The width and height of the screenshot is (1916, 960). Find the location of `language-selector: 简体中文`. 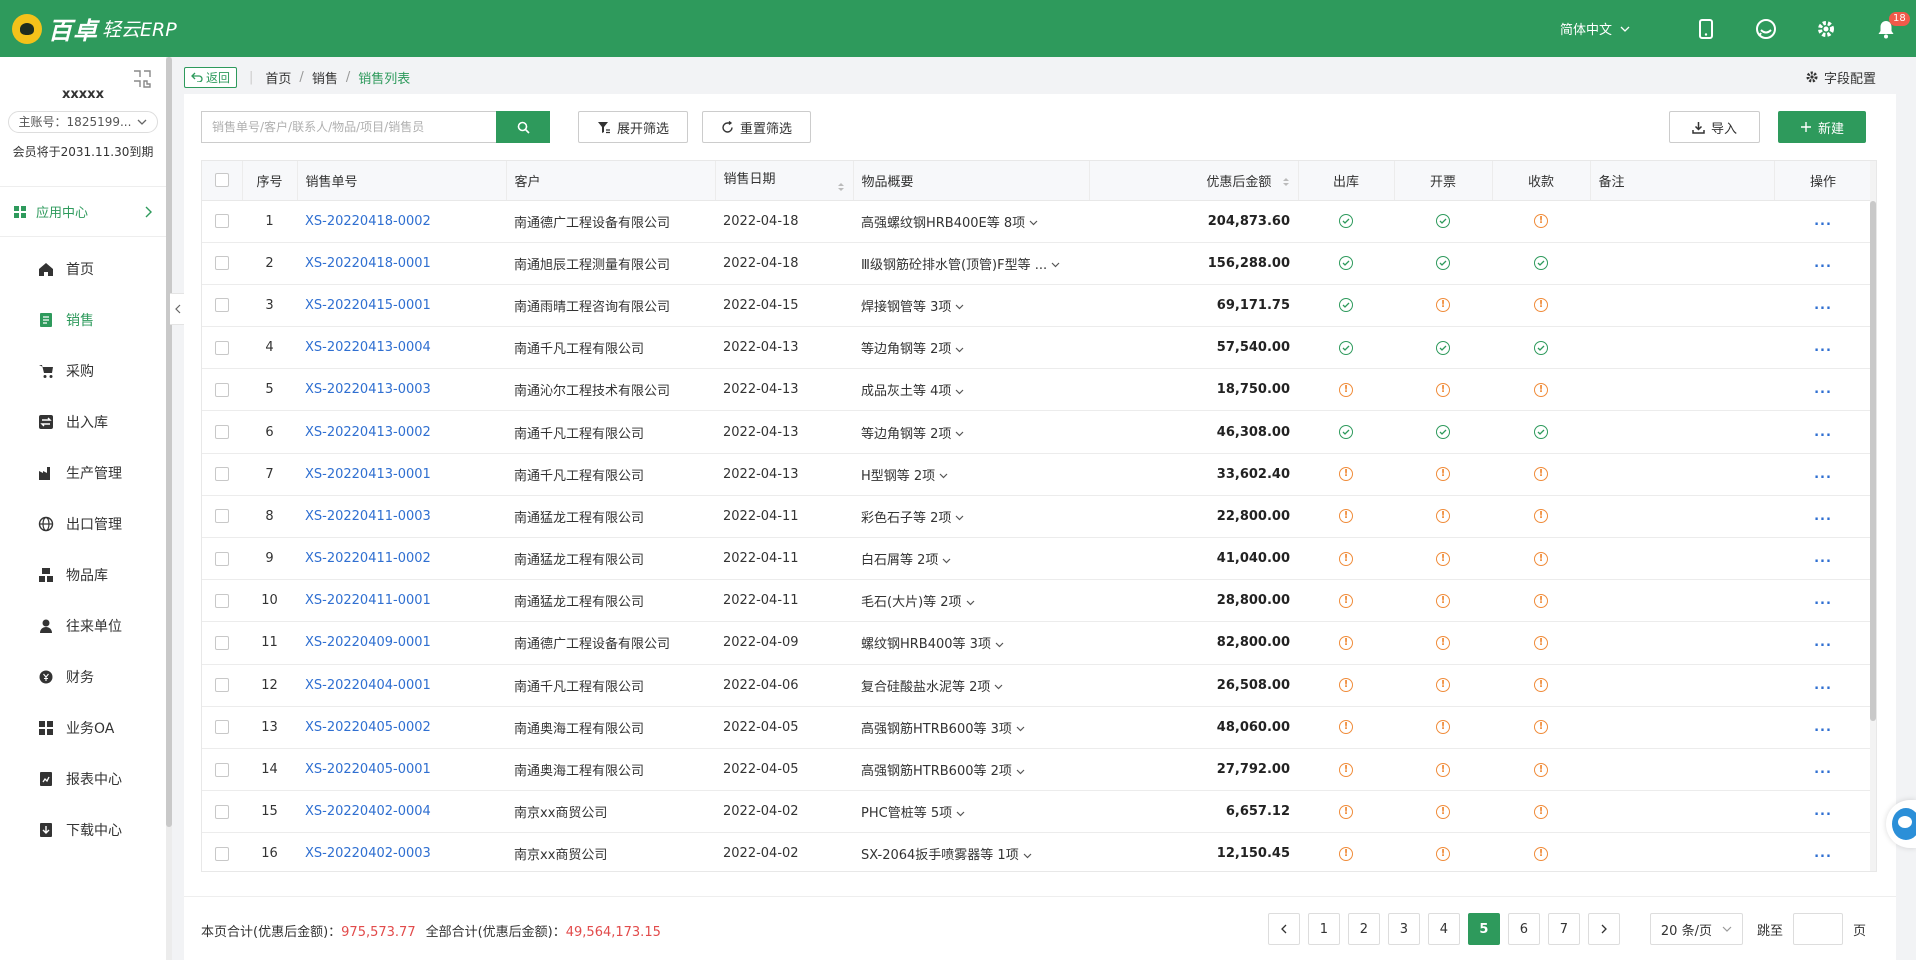

language-selector: 简体中文 is located at coordinates (1595, 28).